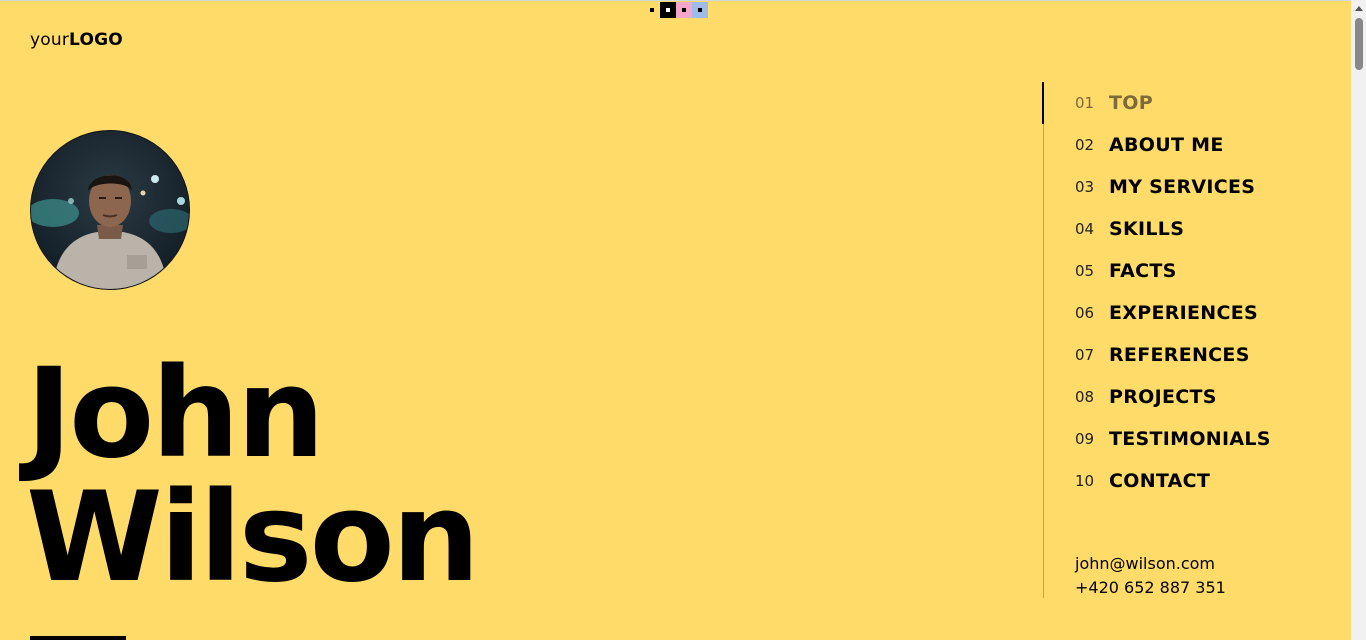  Describe the element at coordinates (1190, 439) in the screenshot. I see `nav-label: TESTIMONIALS` at that location.